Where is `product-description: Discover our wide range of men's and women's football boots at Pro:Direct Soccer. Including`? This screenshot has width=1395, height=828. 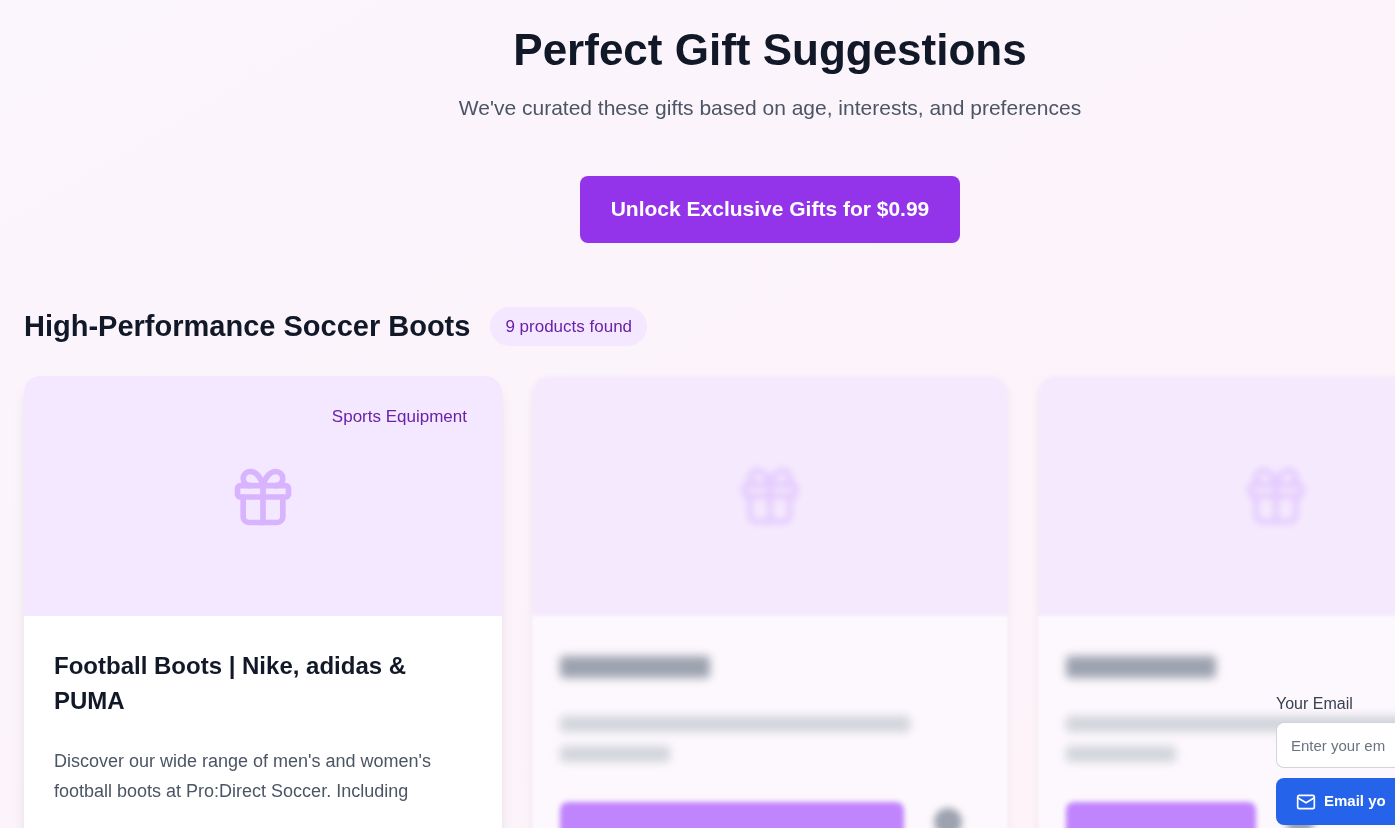
product-description: Discover our wide range of men's and women's football boots at Pro:Direct Soccer. Including is located at coordinates (243, 776).